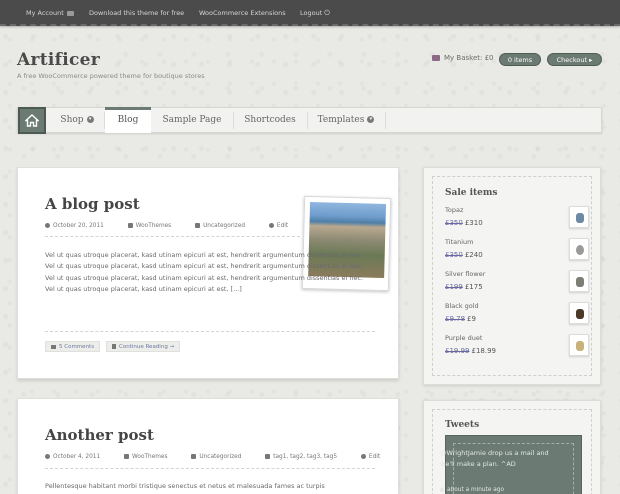 Image resolution: width=620 pixels, height=494 pixels. Describe the element at coordinates (436, 58) in the screenshot. I see `cart-icon` at that location.